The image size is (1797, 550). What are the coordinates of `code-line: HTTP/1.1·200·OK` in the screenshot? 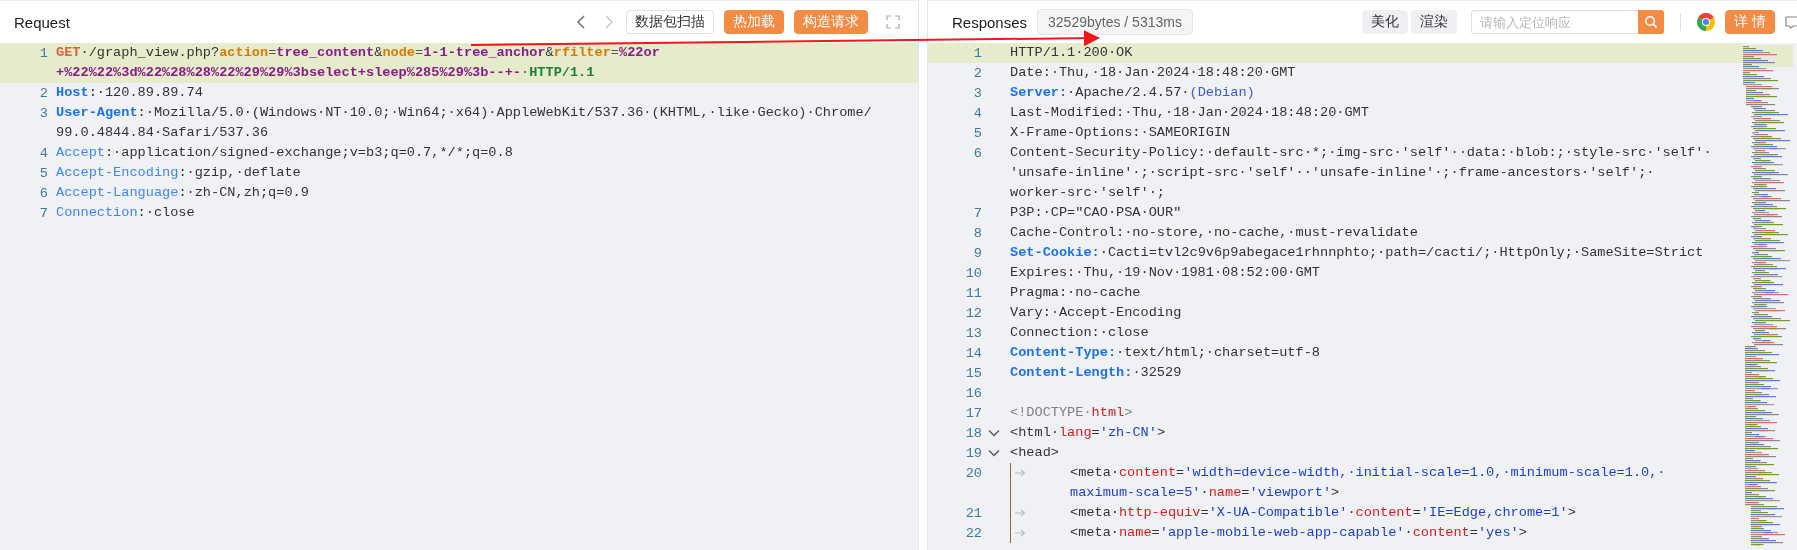 It's located at (1071, 53).